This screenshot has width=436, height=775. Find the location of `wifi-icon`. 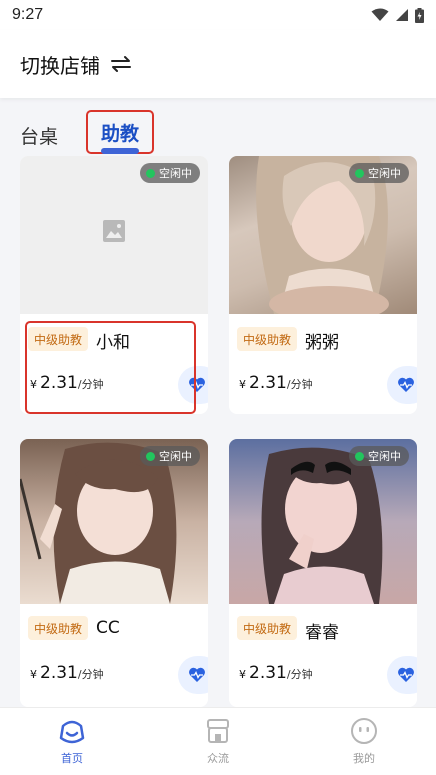

wifi-icon is located at coordinates (380, 14).